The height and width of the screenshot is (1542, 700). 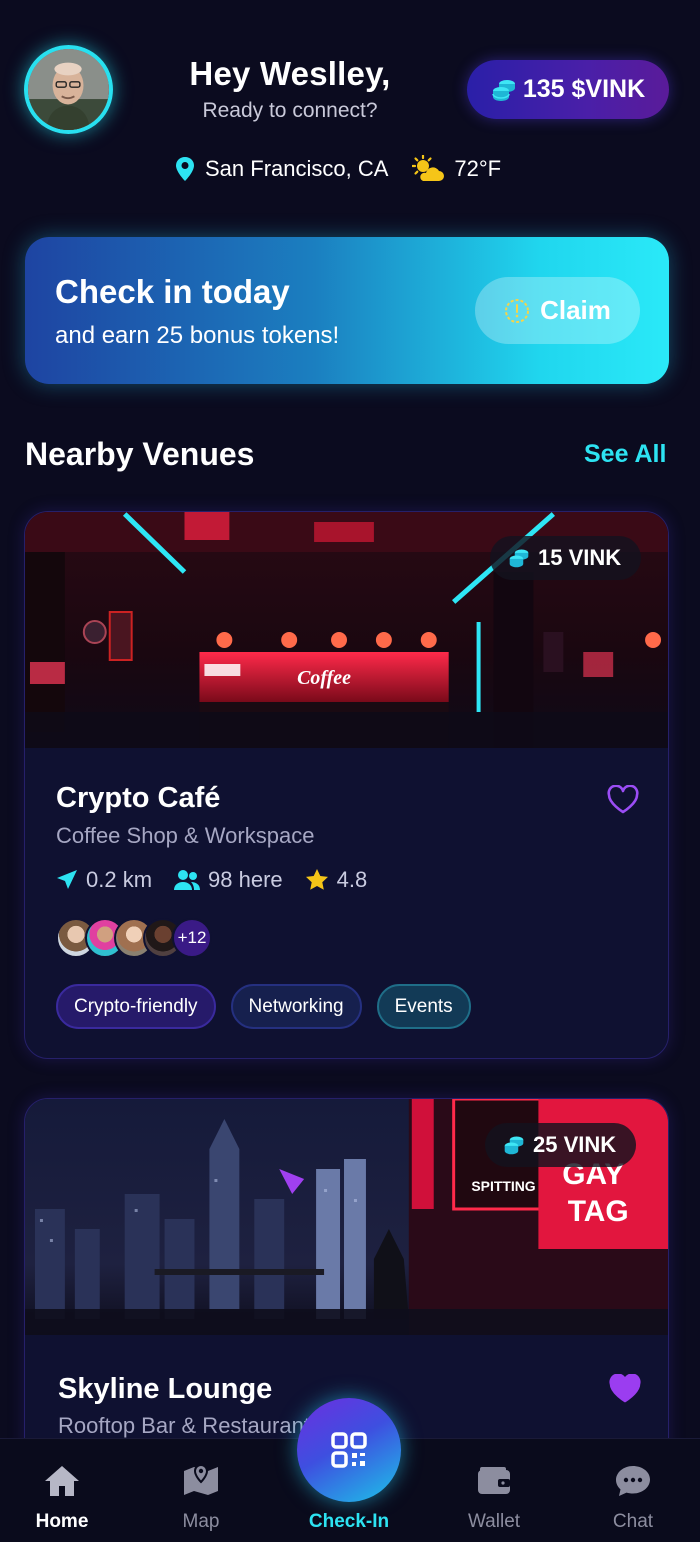 I want to click on venue-name: Crypto Café, so click(x=138, y=798).